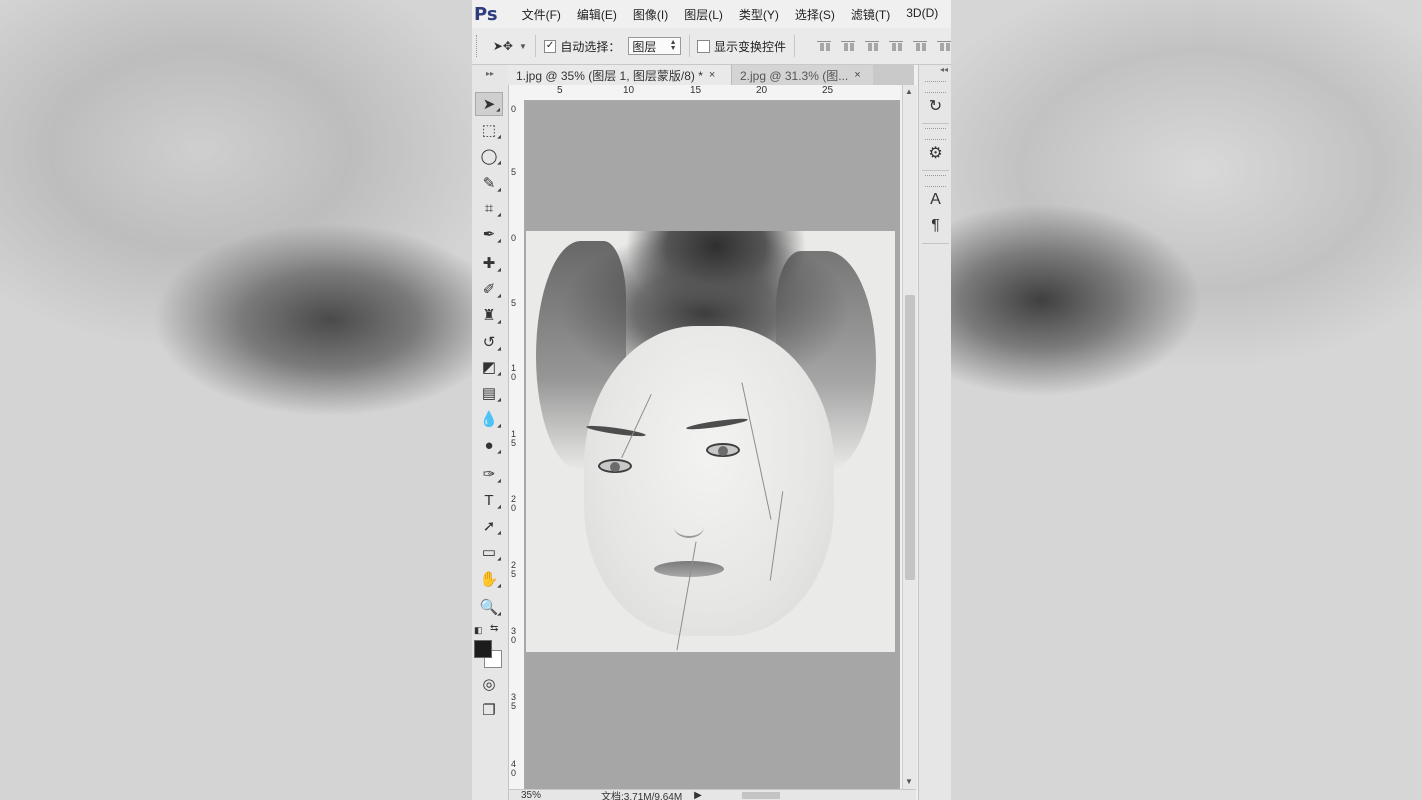 The image size is (1422, 800). What do you see at coordinates (489, 104) in the screenshot?
I see `move-tool: ➤ ◢` at bounding box center [489, 104].